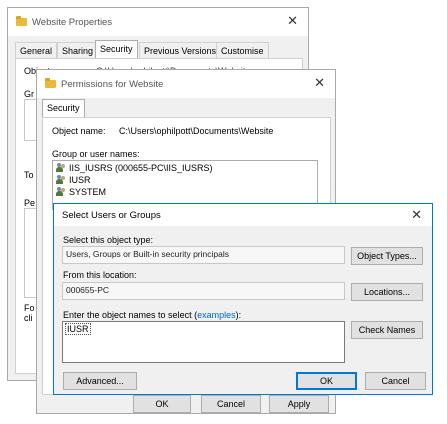 The height and width of the screenshot is (424, 447). I want to click on perms-titlebar: Permissions for Website ✕, so click(186, 84).